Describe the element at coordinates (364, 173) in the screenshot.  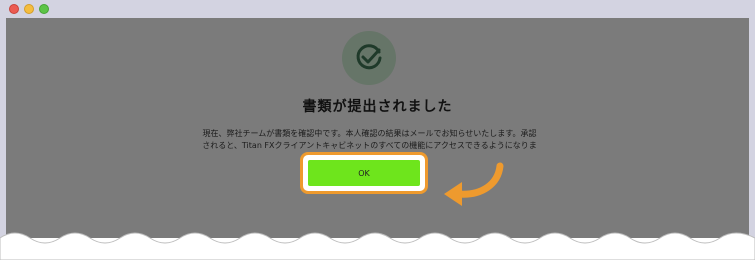
I see `ok-button: OK` at that location.